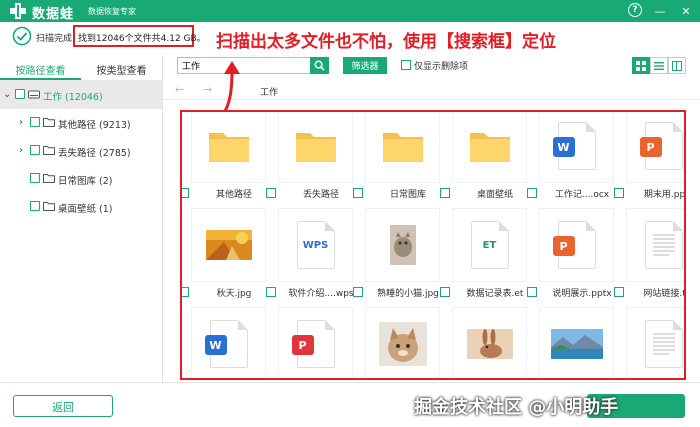 This screenshot has width=700, height=427. What do you see at coordinates (7, 94) in the screenshot?
I see `chevron-down-icon: ⌄` at bounding box center [7, 94].